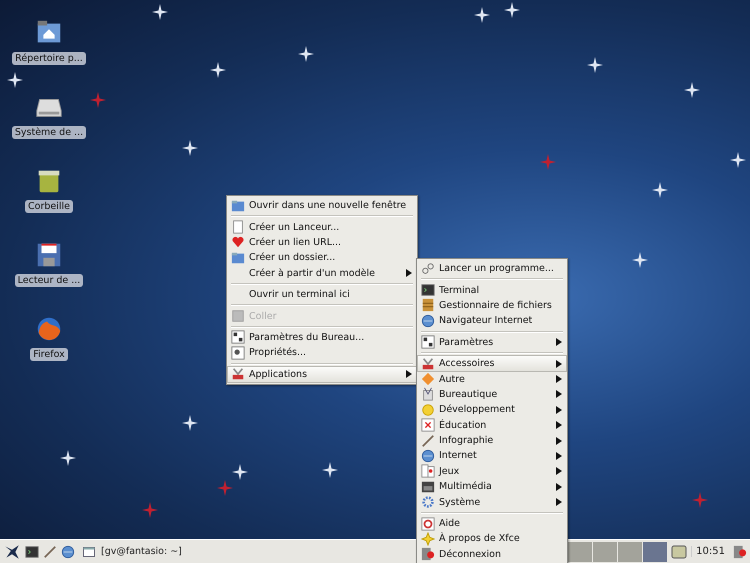 This screenshot has height=563, width=750. I want to click on menu-item: Navigateur Internet, so click(492, 321).